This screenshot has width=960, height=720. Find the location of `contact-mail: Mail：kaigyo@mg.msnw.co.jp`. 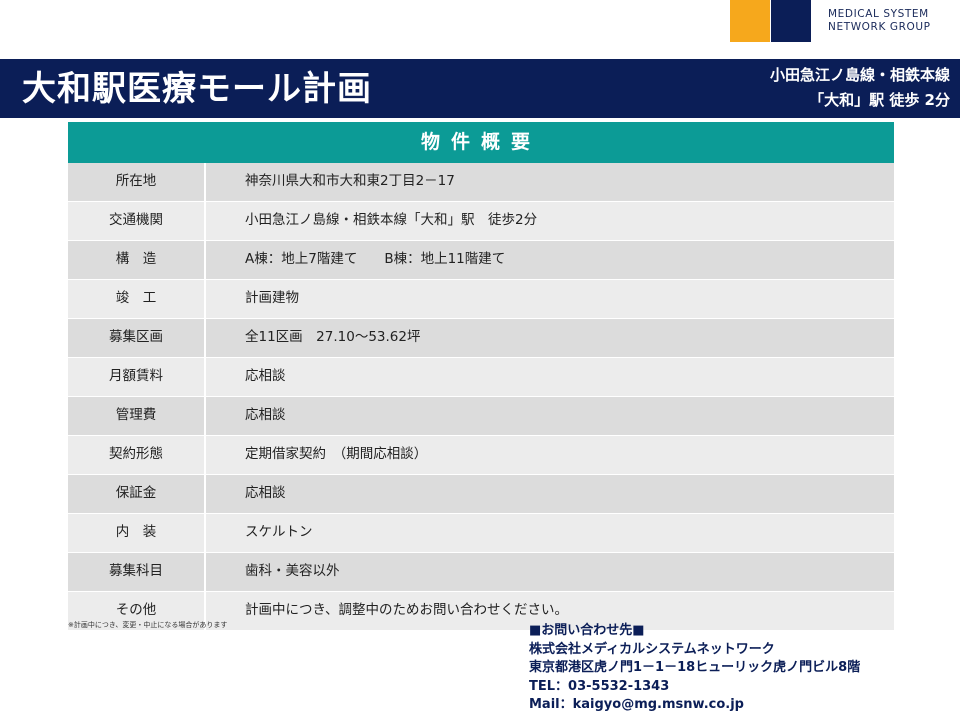

contact-mail: Mail：kaigyo@mg.msnw.co.jp is located at coordinates (636, 704).